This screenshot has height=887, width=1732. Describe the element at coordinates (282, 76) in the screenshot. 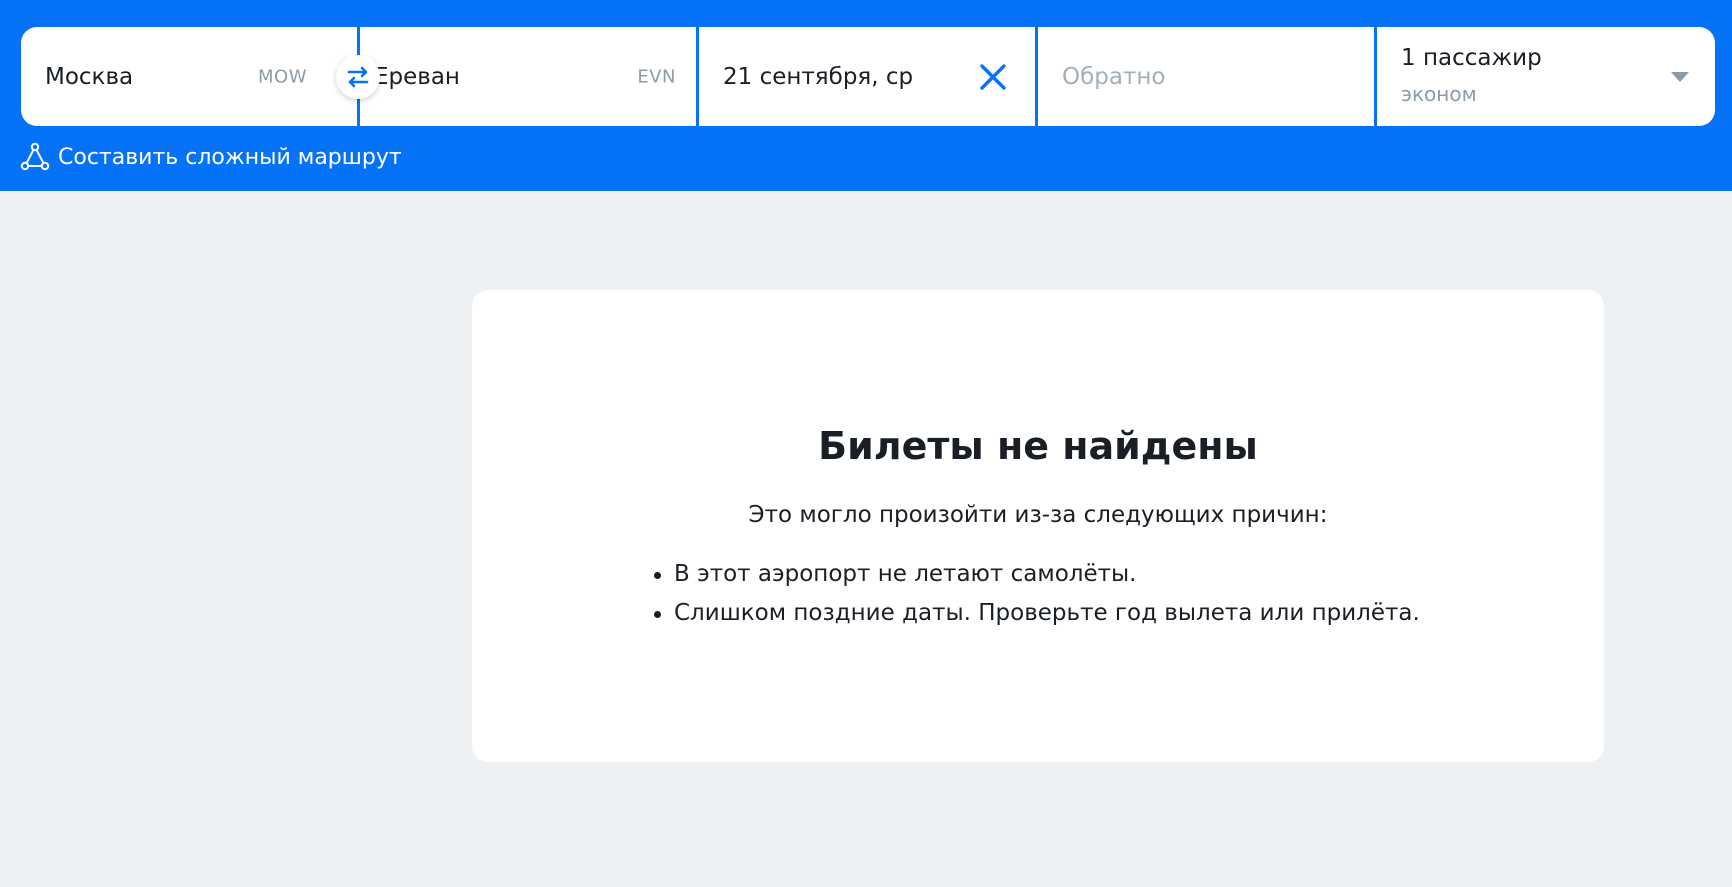

I see `origin-iata: MOW` at that location.